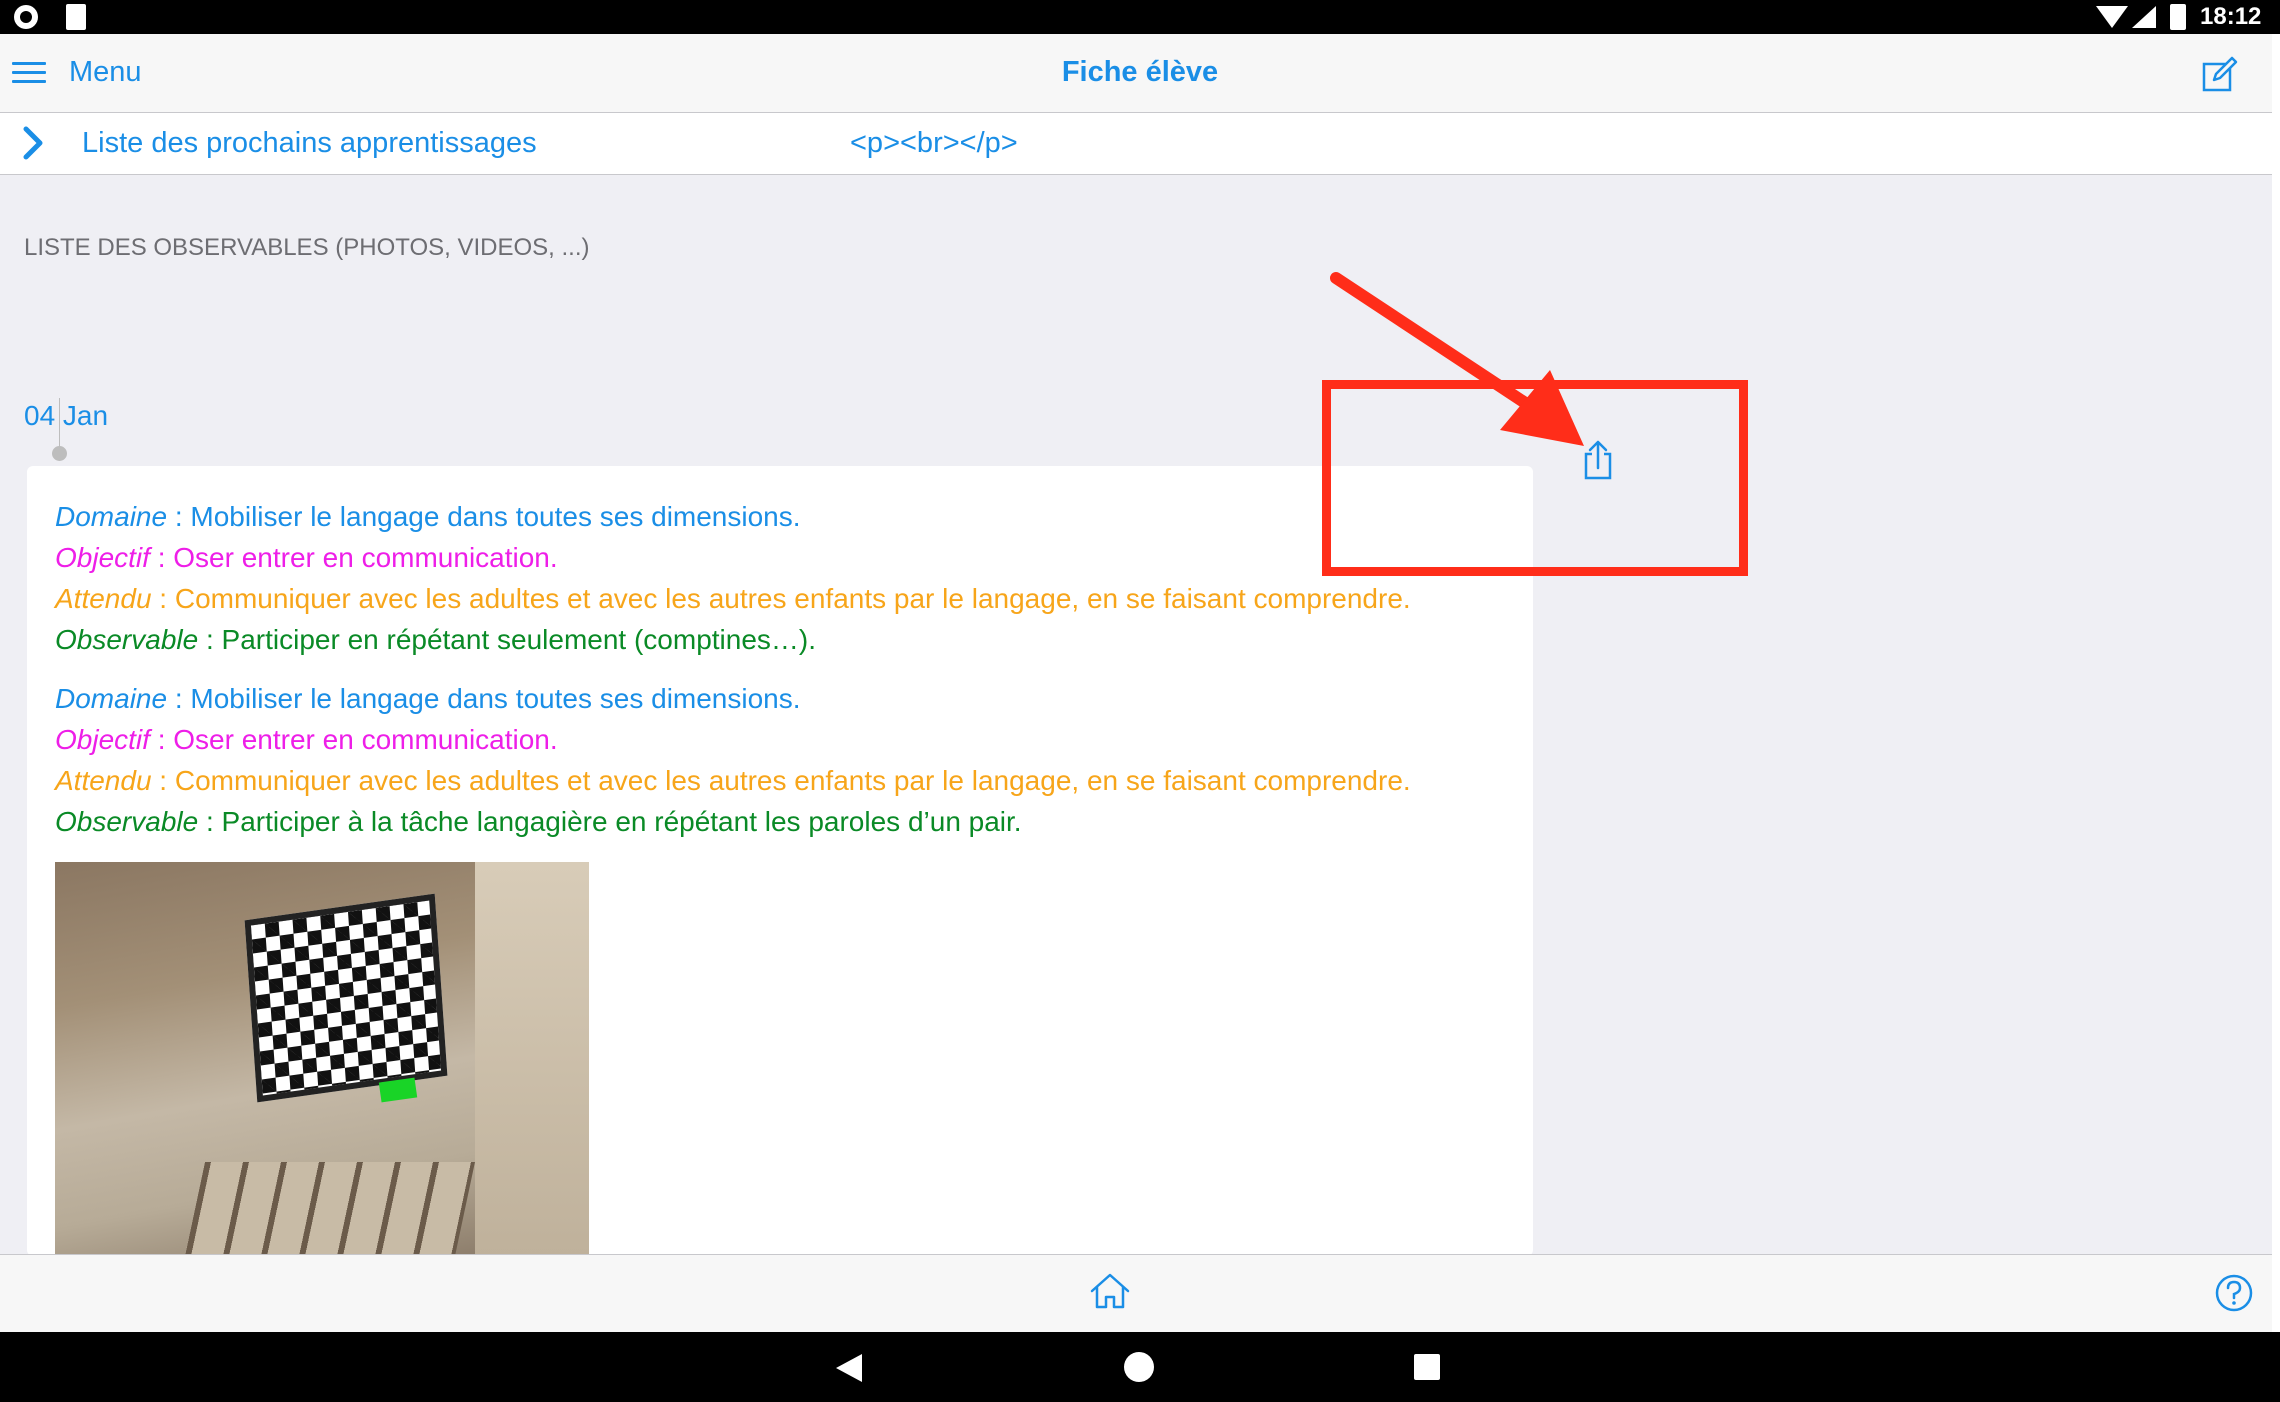 The height and width of the screenshot is (1402, 2280). I want to click on tab-bar, so click(1136, 1293).